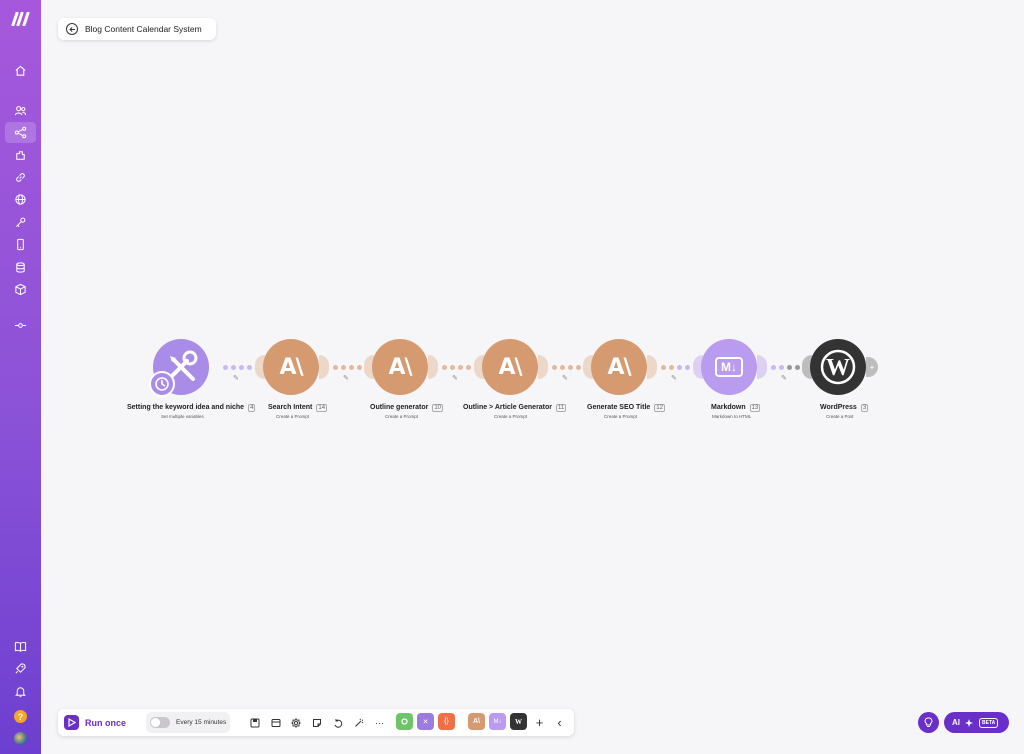  What do you see at coordinates (337, 722) in the screenshot?
I see `undo-icon` at bounding box center [337, 722].